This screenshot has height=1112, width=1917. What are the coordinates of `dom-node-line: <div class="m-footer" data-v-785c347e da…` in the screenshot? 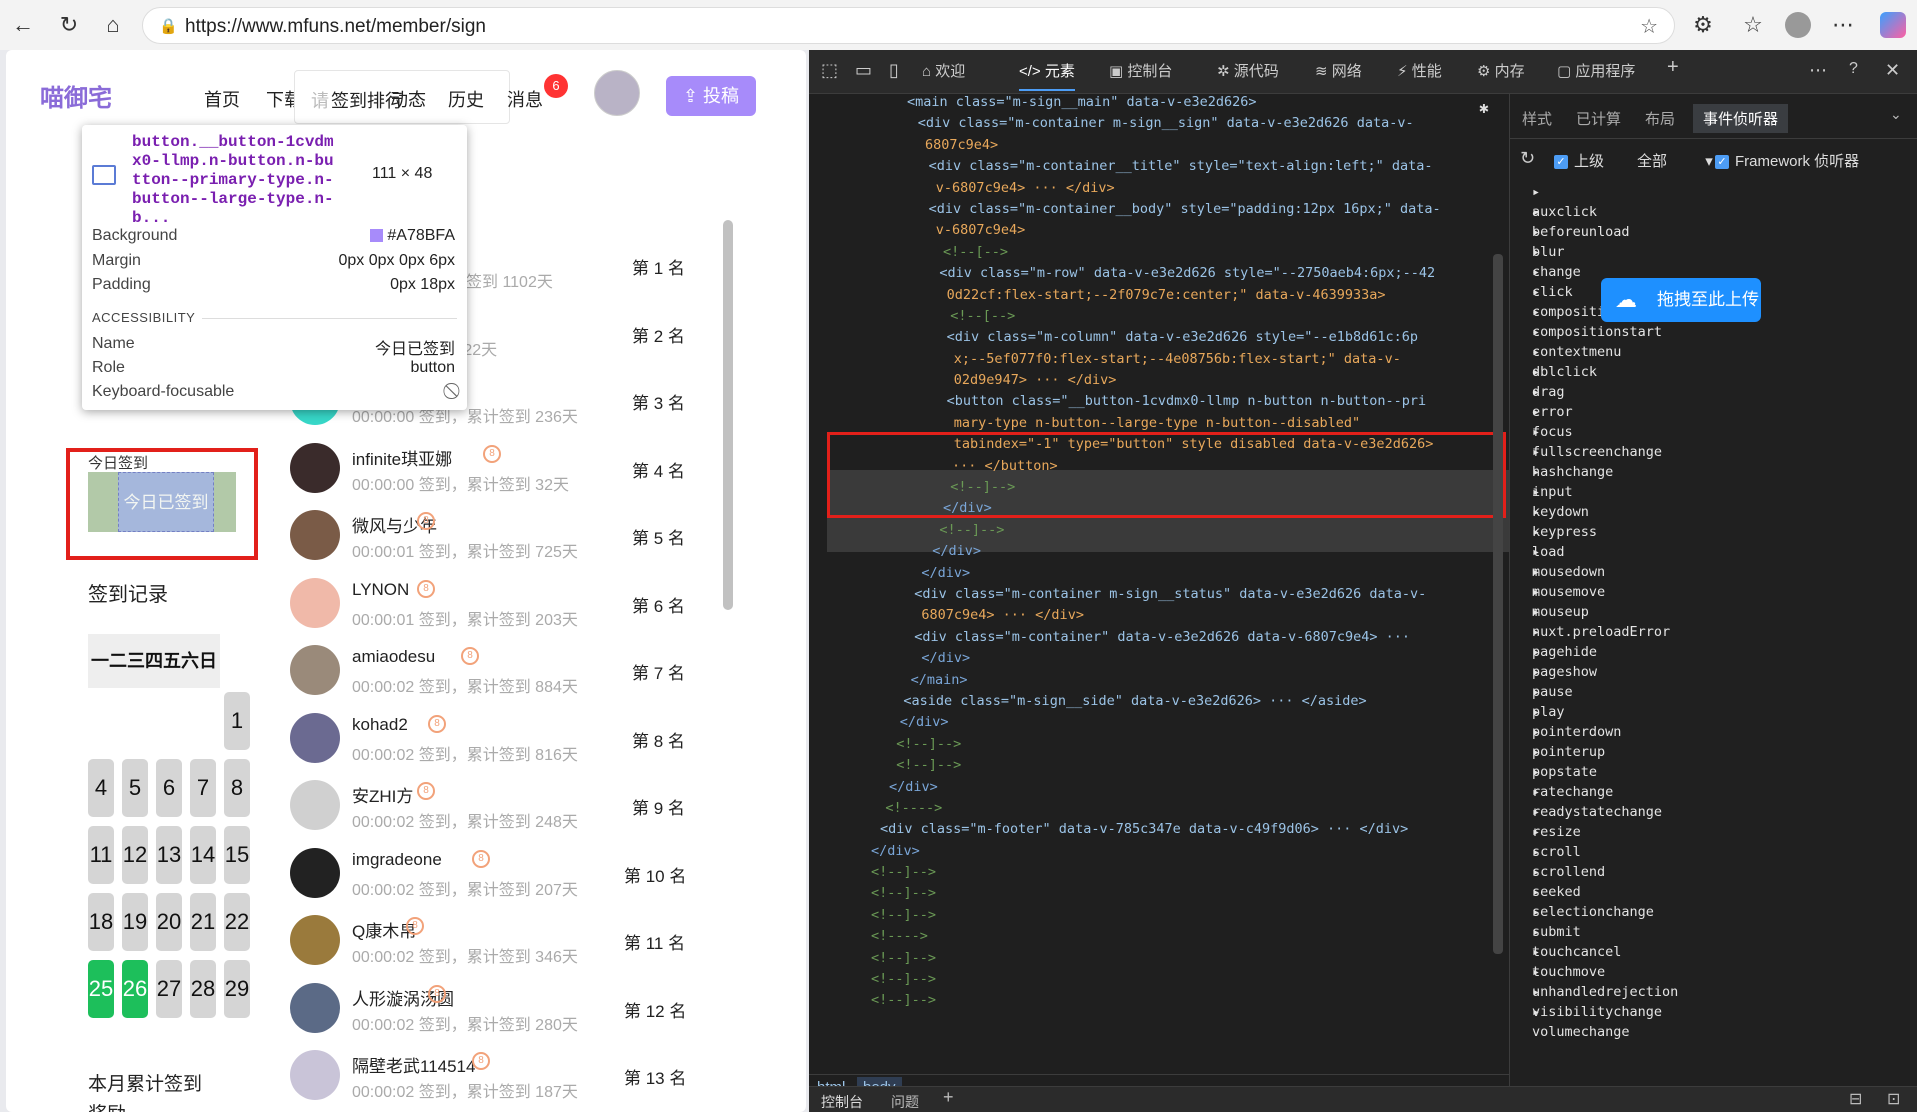 It's located at (1159, 829).